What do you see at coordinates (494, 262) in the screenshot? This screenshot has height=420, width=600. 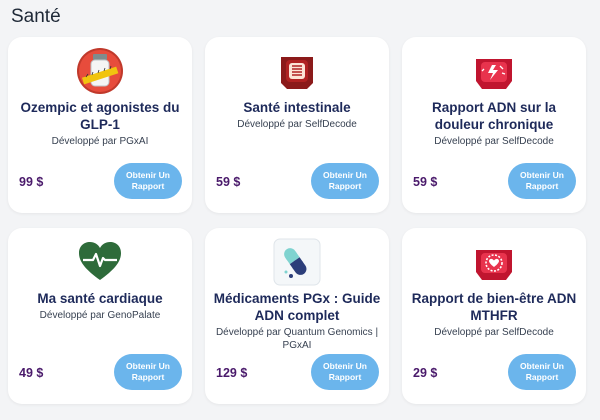 I see `mthfr-wellness-icon` at bounding box center [494, 262].